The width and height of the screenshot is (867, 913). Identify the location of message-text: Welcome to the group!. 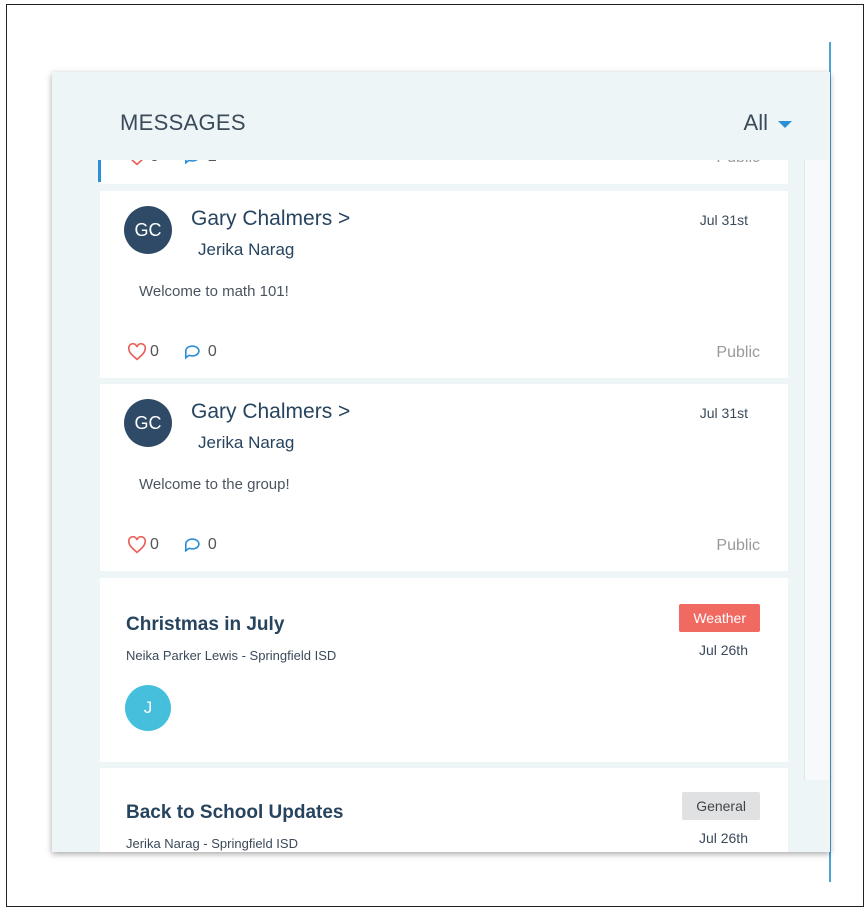
(214, 484).